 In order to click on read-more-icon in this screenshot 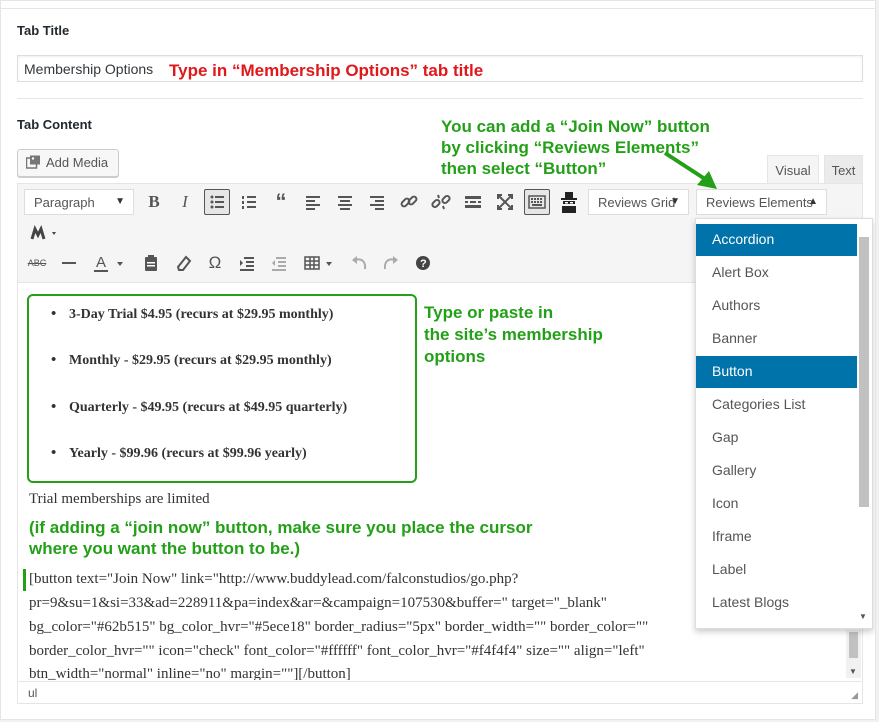, I will do `click(473, 202)`.